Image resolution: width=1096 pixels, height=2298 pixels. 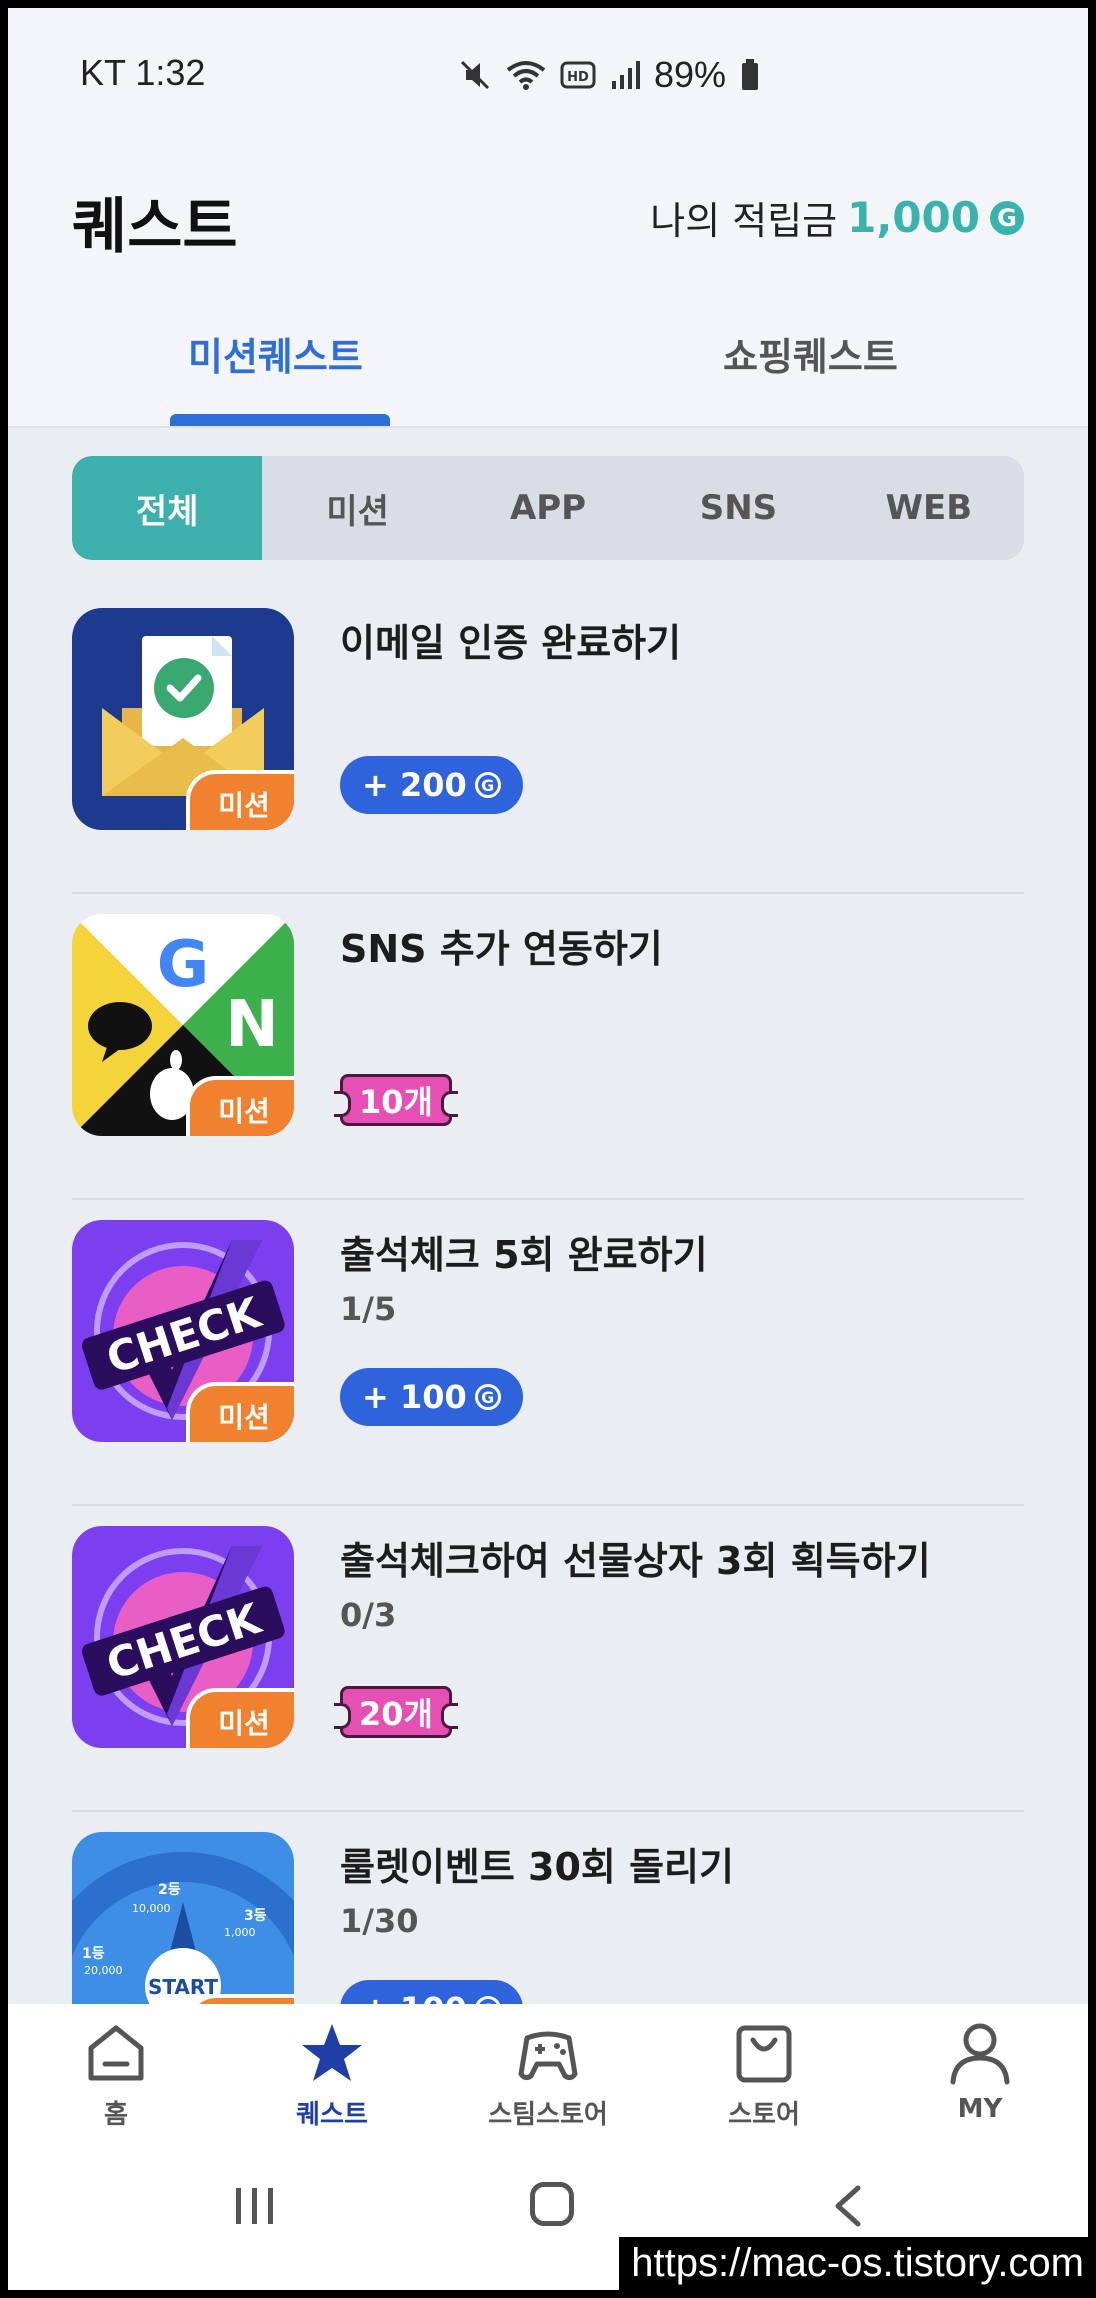 What do you see at coordinates (151, 1908) in the screenshot?
I see `roulette-second-value: 10,000` at bounding box center [151, 1908].